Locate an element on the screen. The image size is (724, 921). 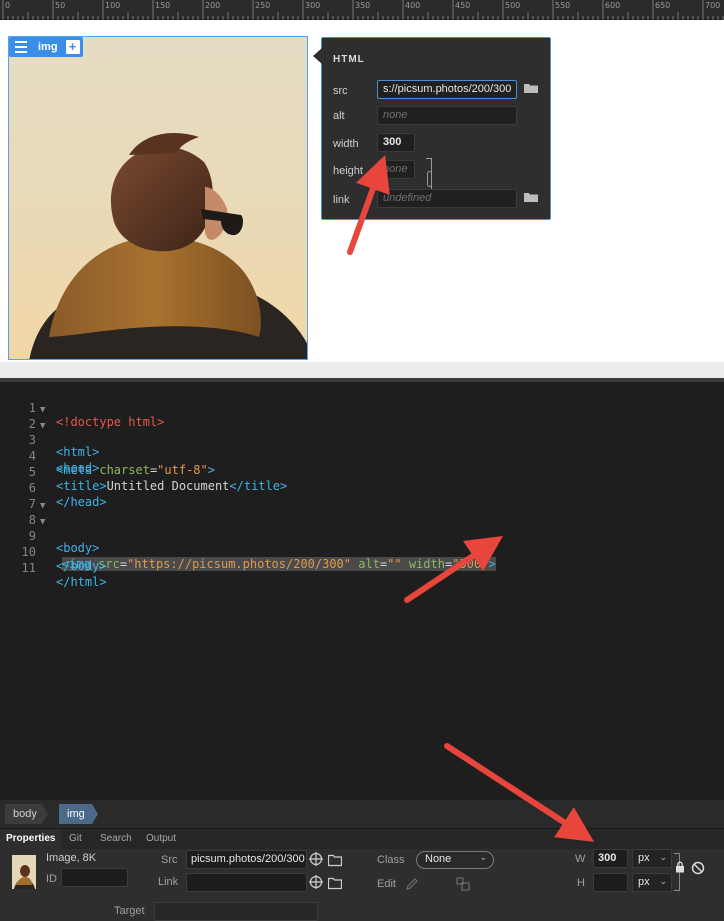
width-unit-select: px ⌄ is located at coordinates (652, 858).